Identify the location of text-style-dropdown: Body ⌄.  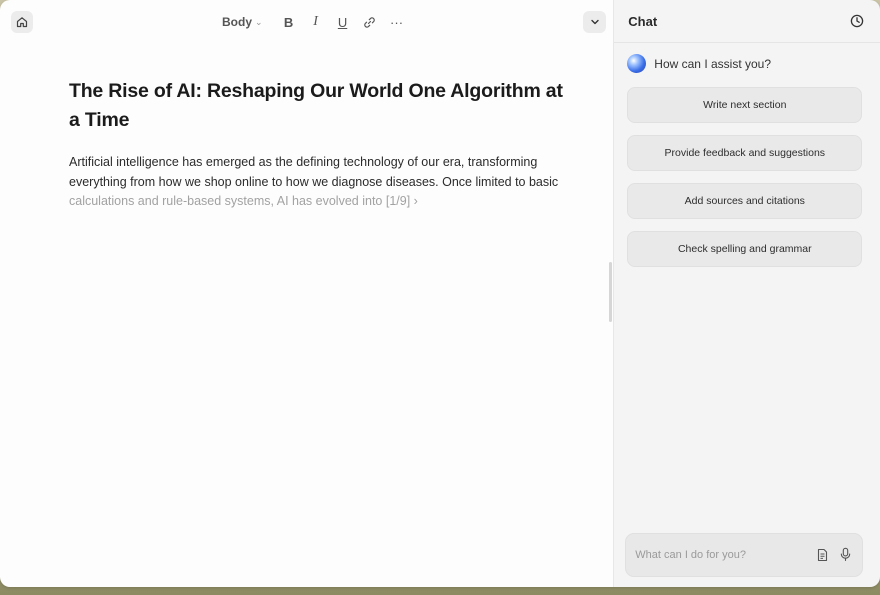
(242, 22).